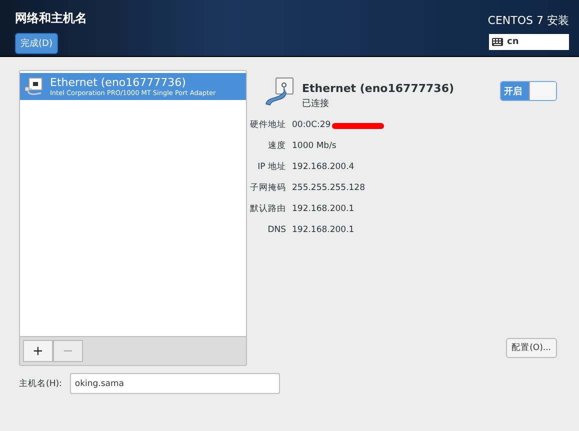 The image size is (579, 431). Describe the element at coordinates (40, 384) in the screenshot. I see `hostname-label: 主机名(H):` at that location.